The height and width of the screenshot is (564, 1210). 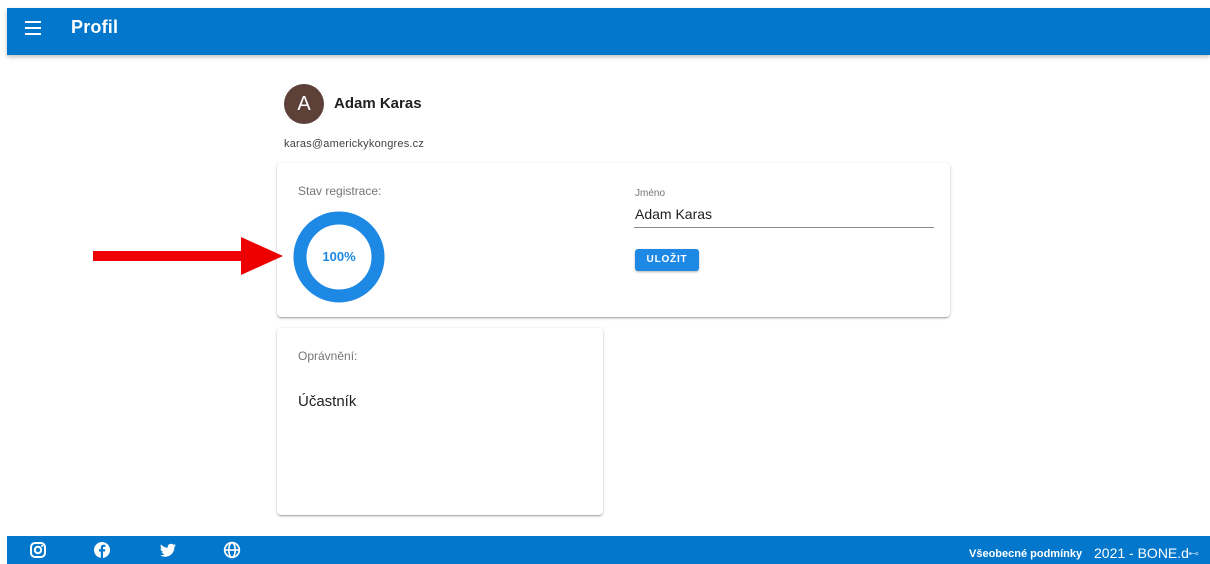 I want to click on twitter-icon, so click(x=168, y=550).